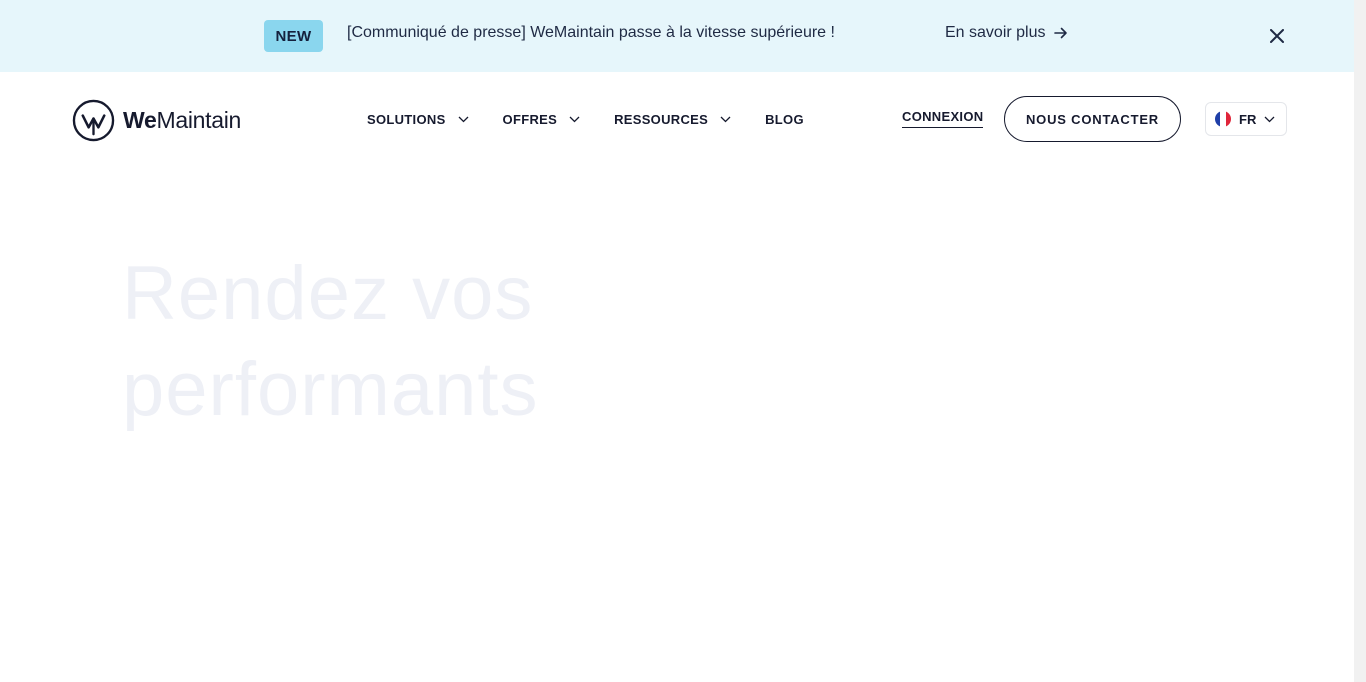 This screenshot has width=1366, height=682. What do you see at coordinates (406, 119) in the screenshot?
I see `nav-item-label: SOLUTIONS` at bounding box center [406, 119].